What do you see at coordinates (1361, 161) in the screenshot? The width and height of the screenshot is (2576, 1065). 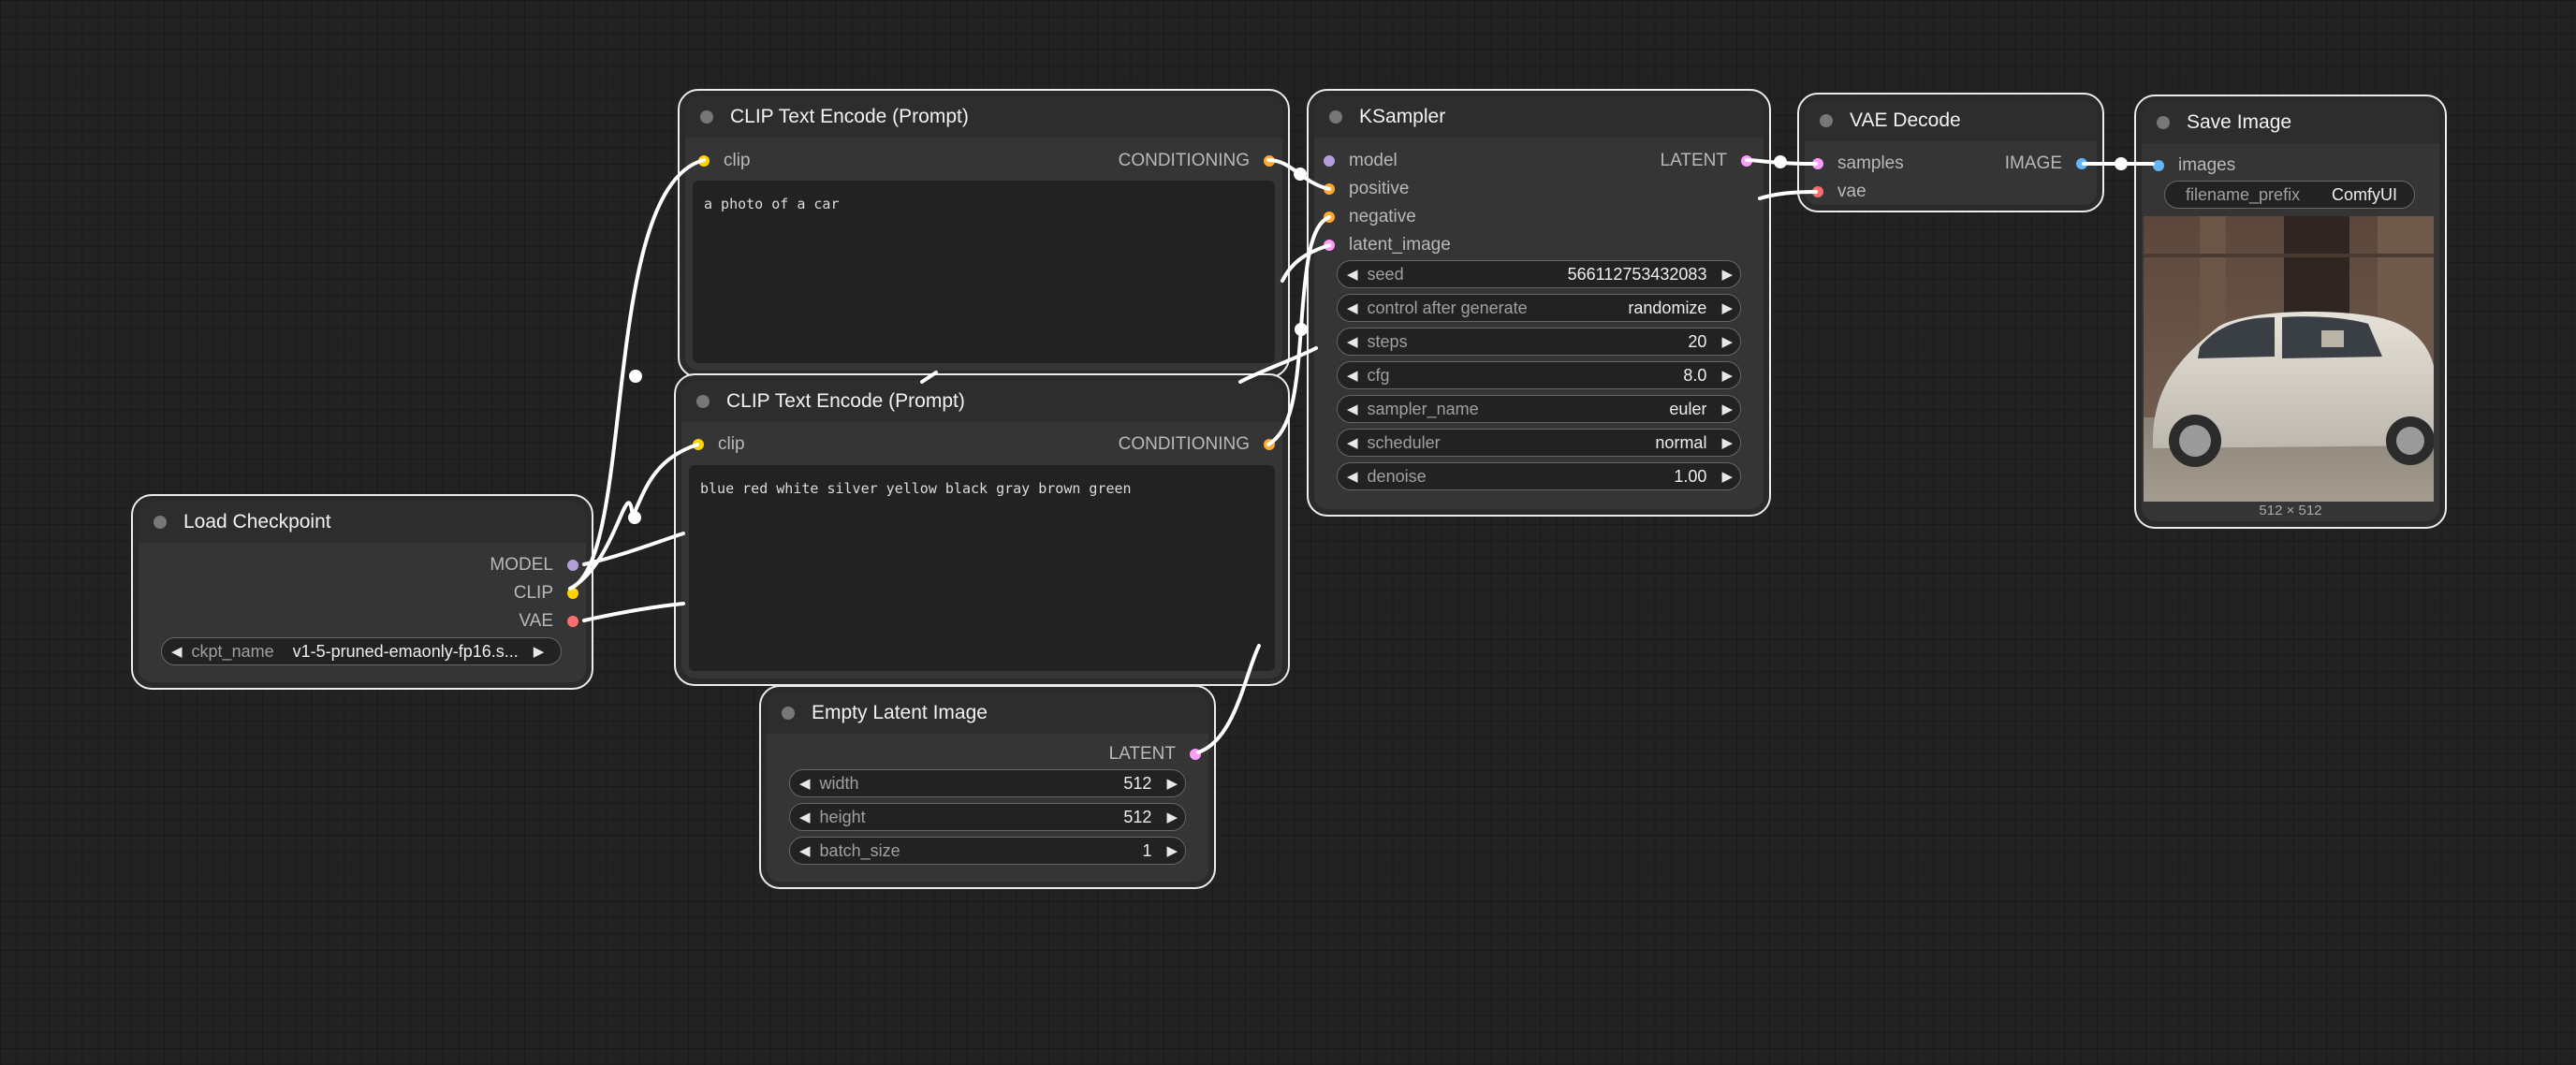 I see `input-model: model` at bounding box center [1361, 161].